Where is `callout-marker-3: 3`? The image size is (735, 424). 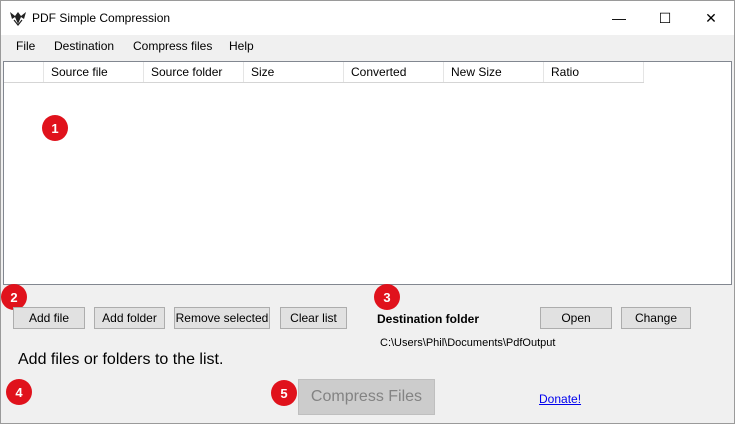 callout-marker-3: 3 is located at coordinates (387, 297).